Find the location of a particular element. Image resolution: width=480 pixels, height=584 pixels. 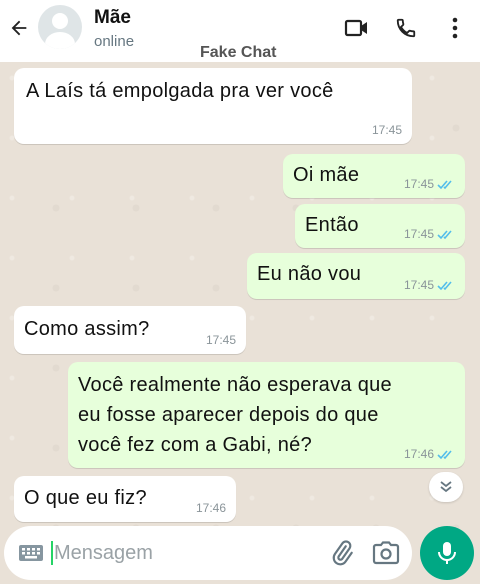

paperclip-icon is located at coordinates (342, 553).